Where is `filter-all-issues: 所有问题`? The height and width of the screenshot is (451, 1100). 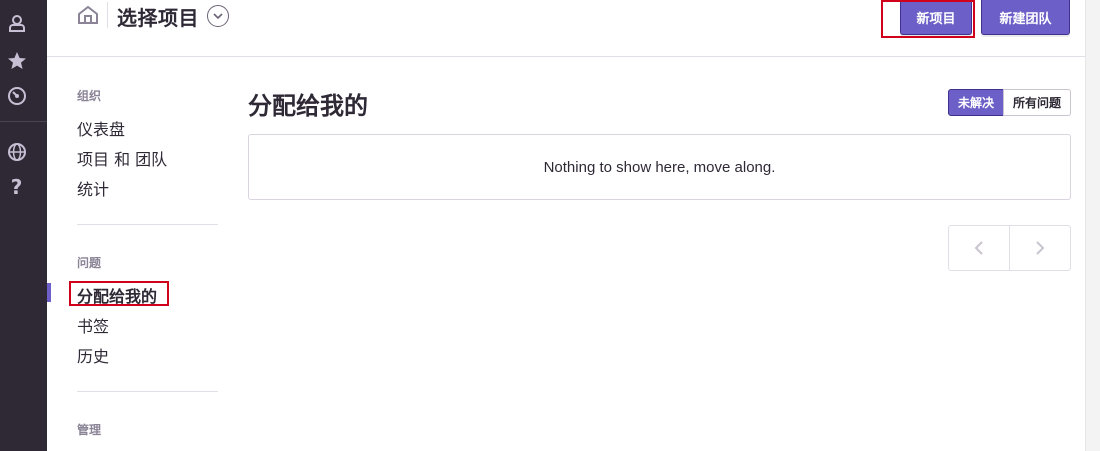
filter-all-issues: 所有问题 is located at coordinates (1037, 102).